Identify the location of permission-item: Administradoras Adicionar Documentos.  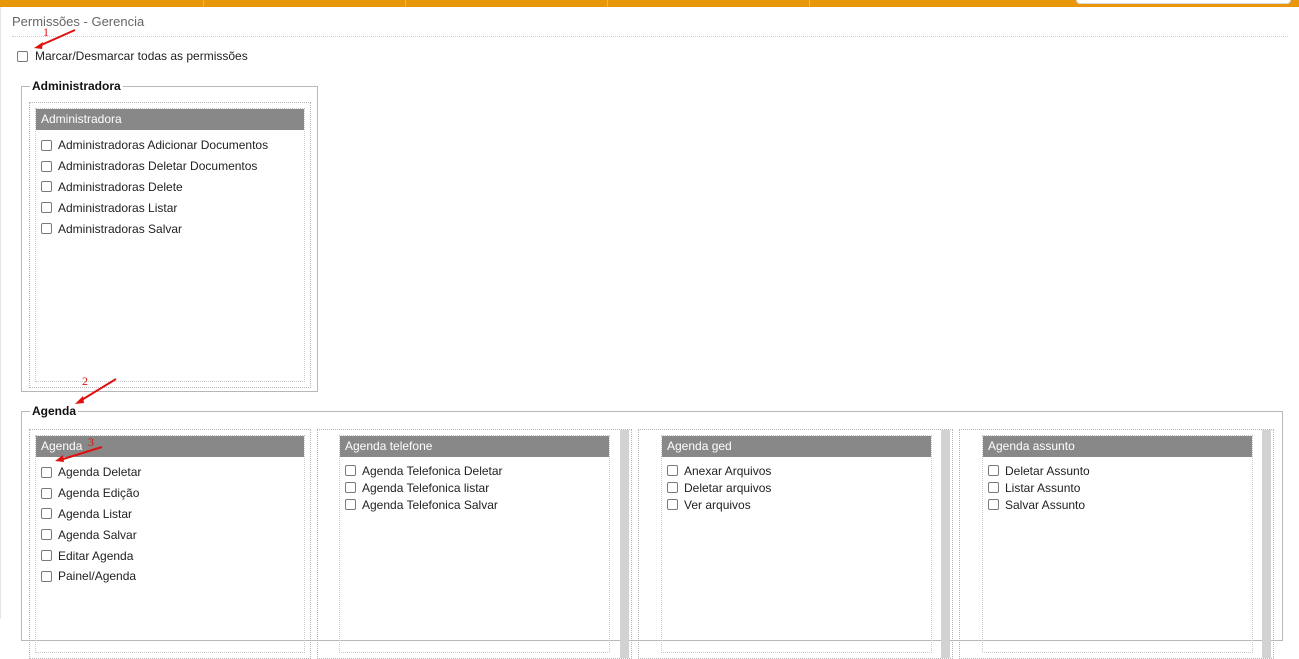
(172, 145).